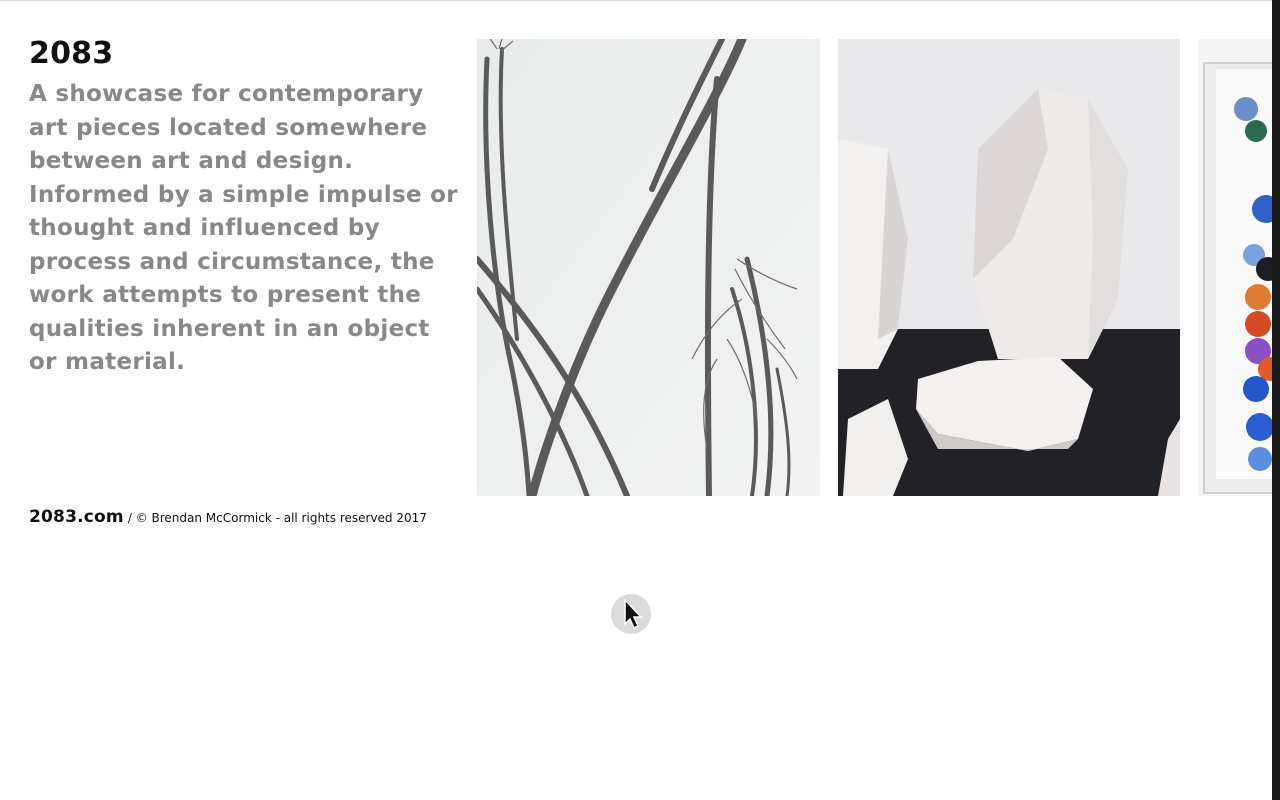  I want to click on colored-discs-image, so click(1235, 267).